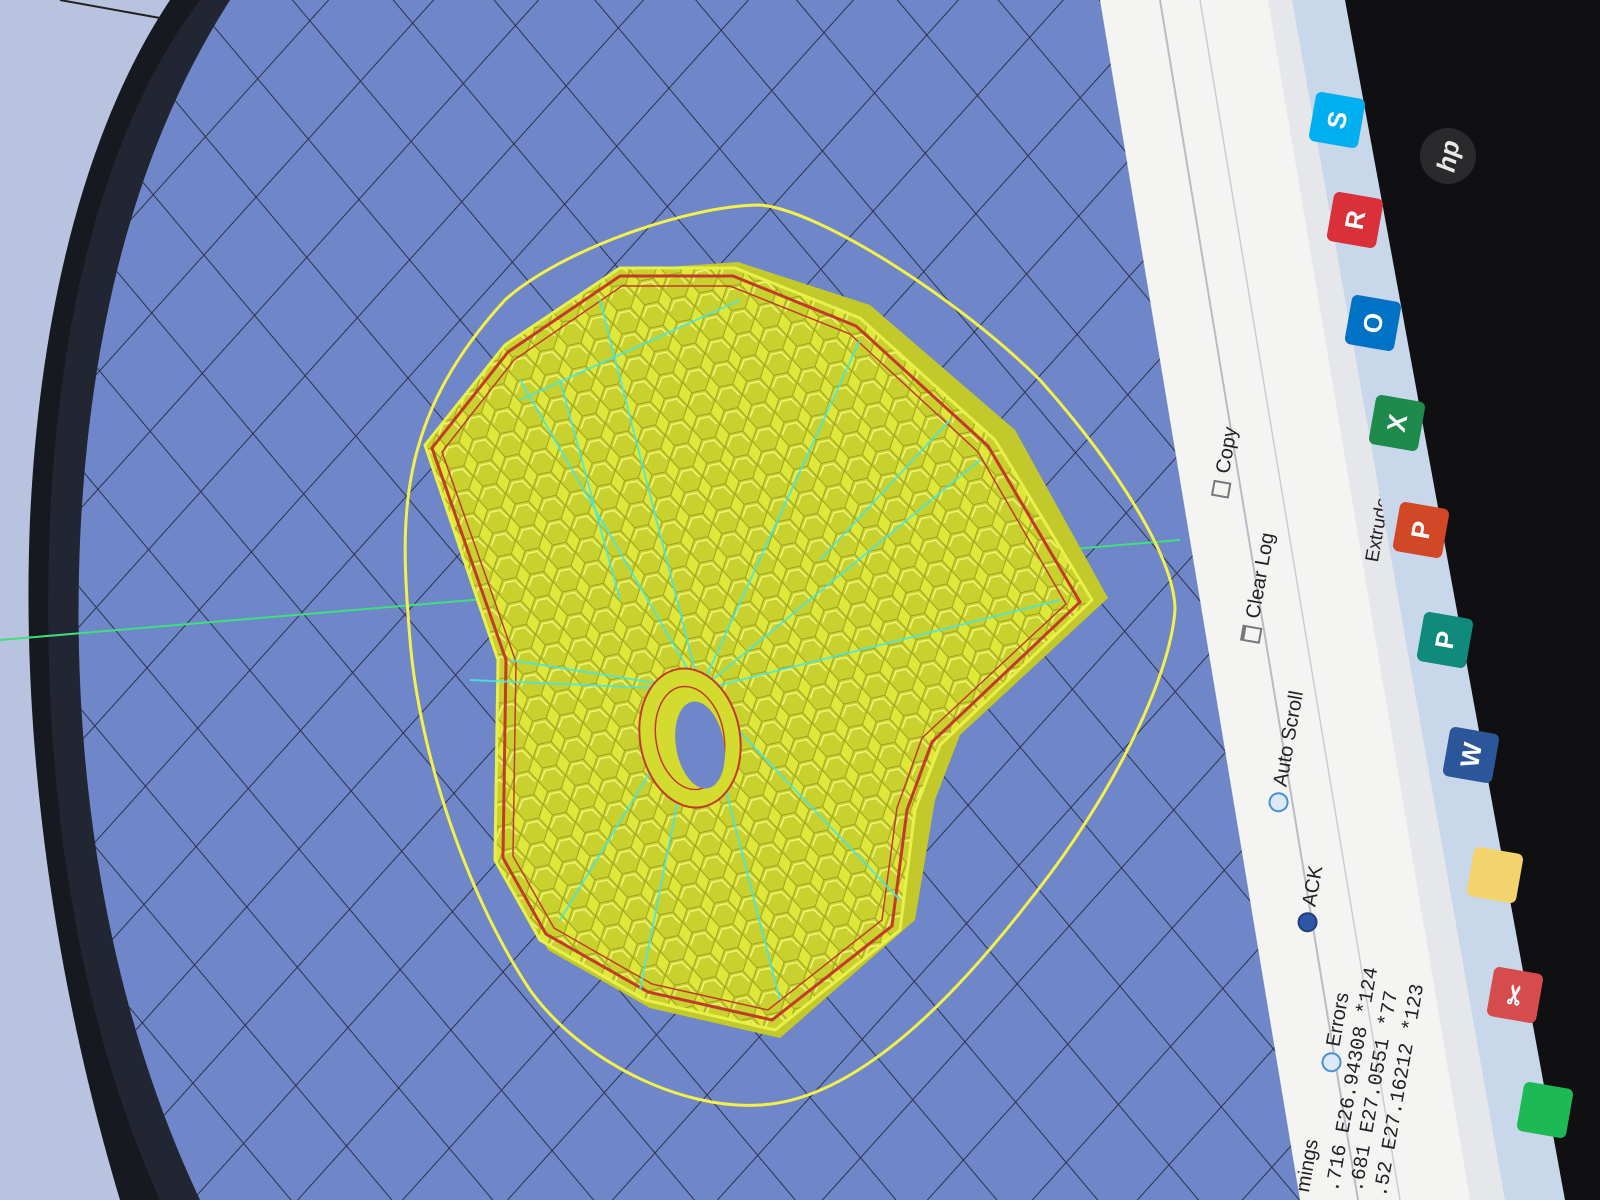 The height and width of the screenshot is (1200, 1600). I want to click on snipping-tool-icon: ✂, so click(1515, 995).